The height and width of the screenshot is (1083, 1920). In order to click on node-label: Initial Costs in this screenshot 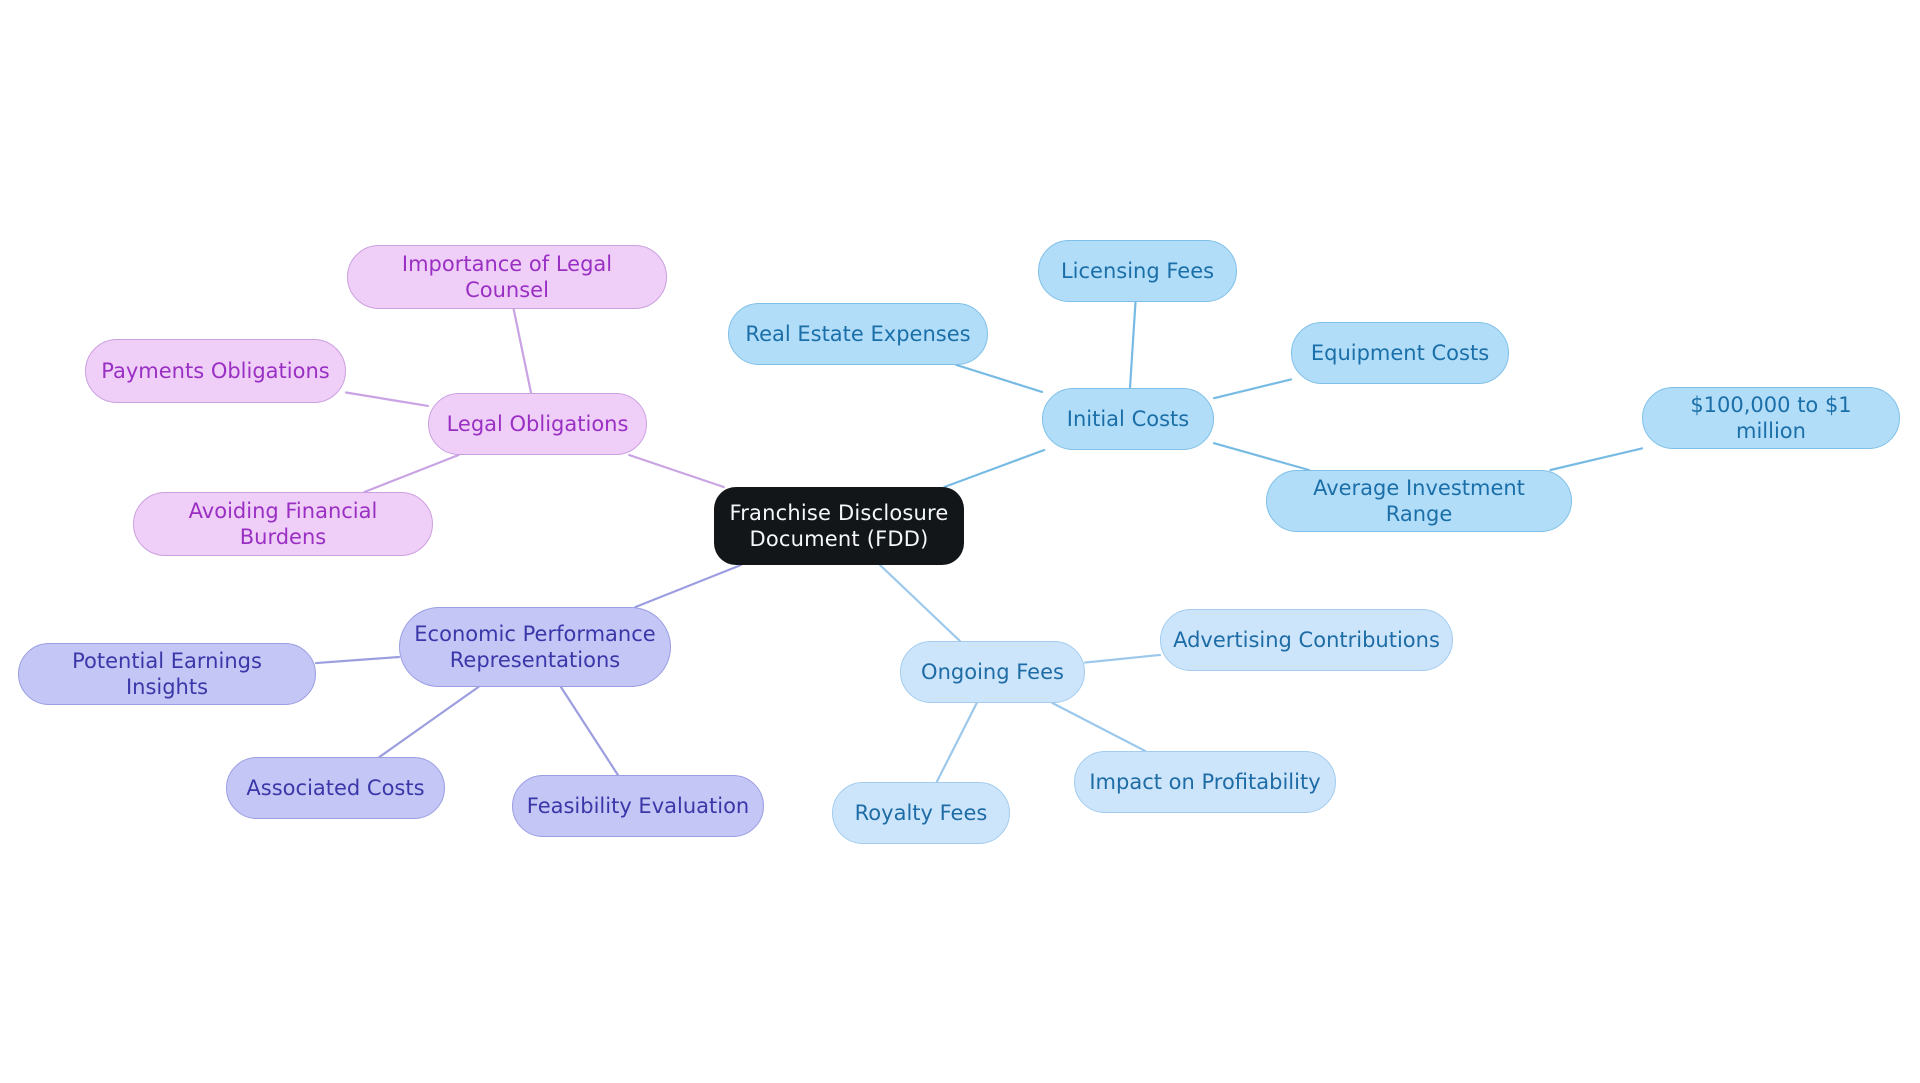, I will do `click(1128, 418)`.